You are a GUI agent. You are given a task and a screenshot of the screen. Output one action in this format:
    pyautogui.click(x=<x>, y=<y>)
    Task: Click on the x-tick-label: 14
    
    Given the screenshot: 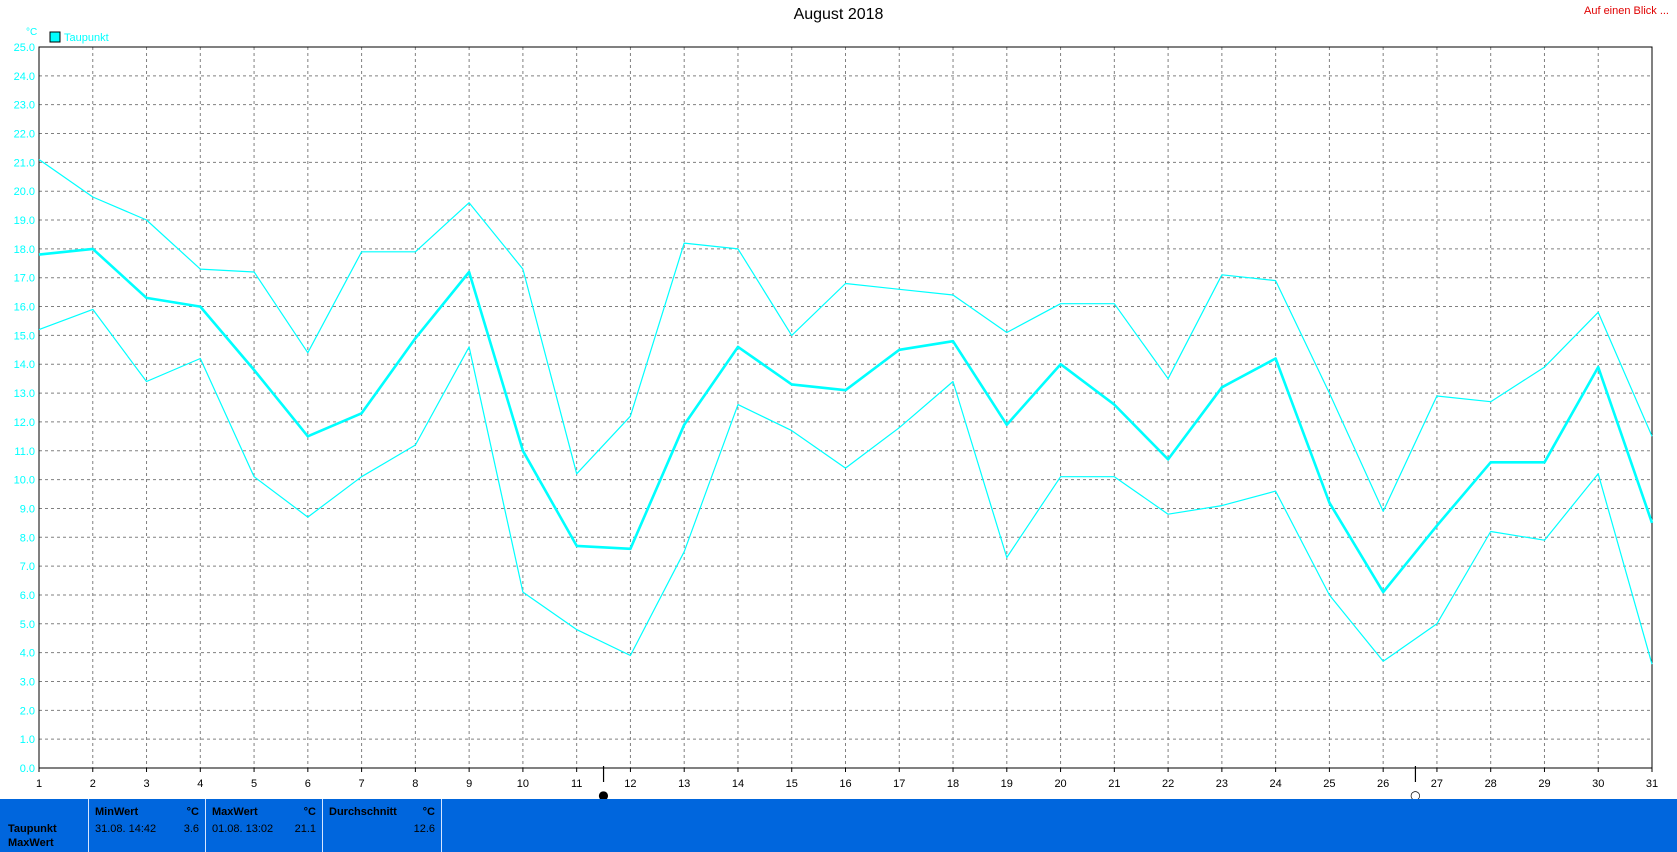 What is the action you would take?
    pyautogui.click(x=738, y=784)
    